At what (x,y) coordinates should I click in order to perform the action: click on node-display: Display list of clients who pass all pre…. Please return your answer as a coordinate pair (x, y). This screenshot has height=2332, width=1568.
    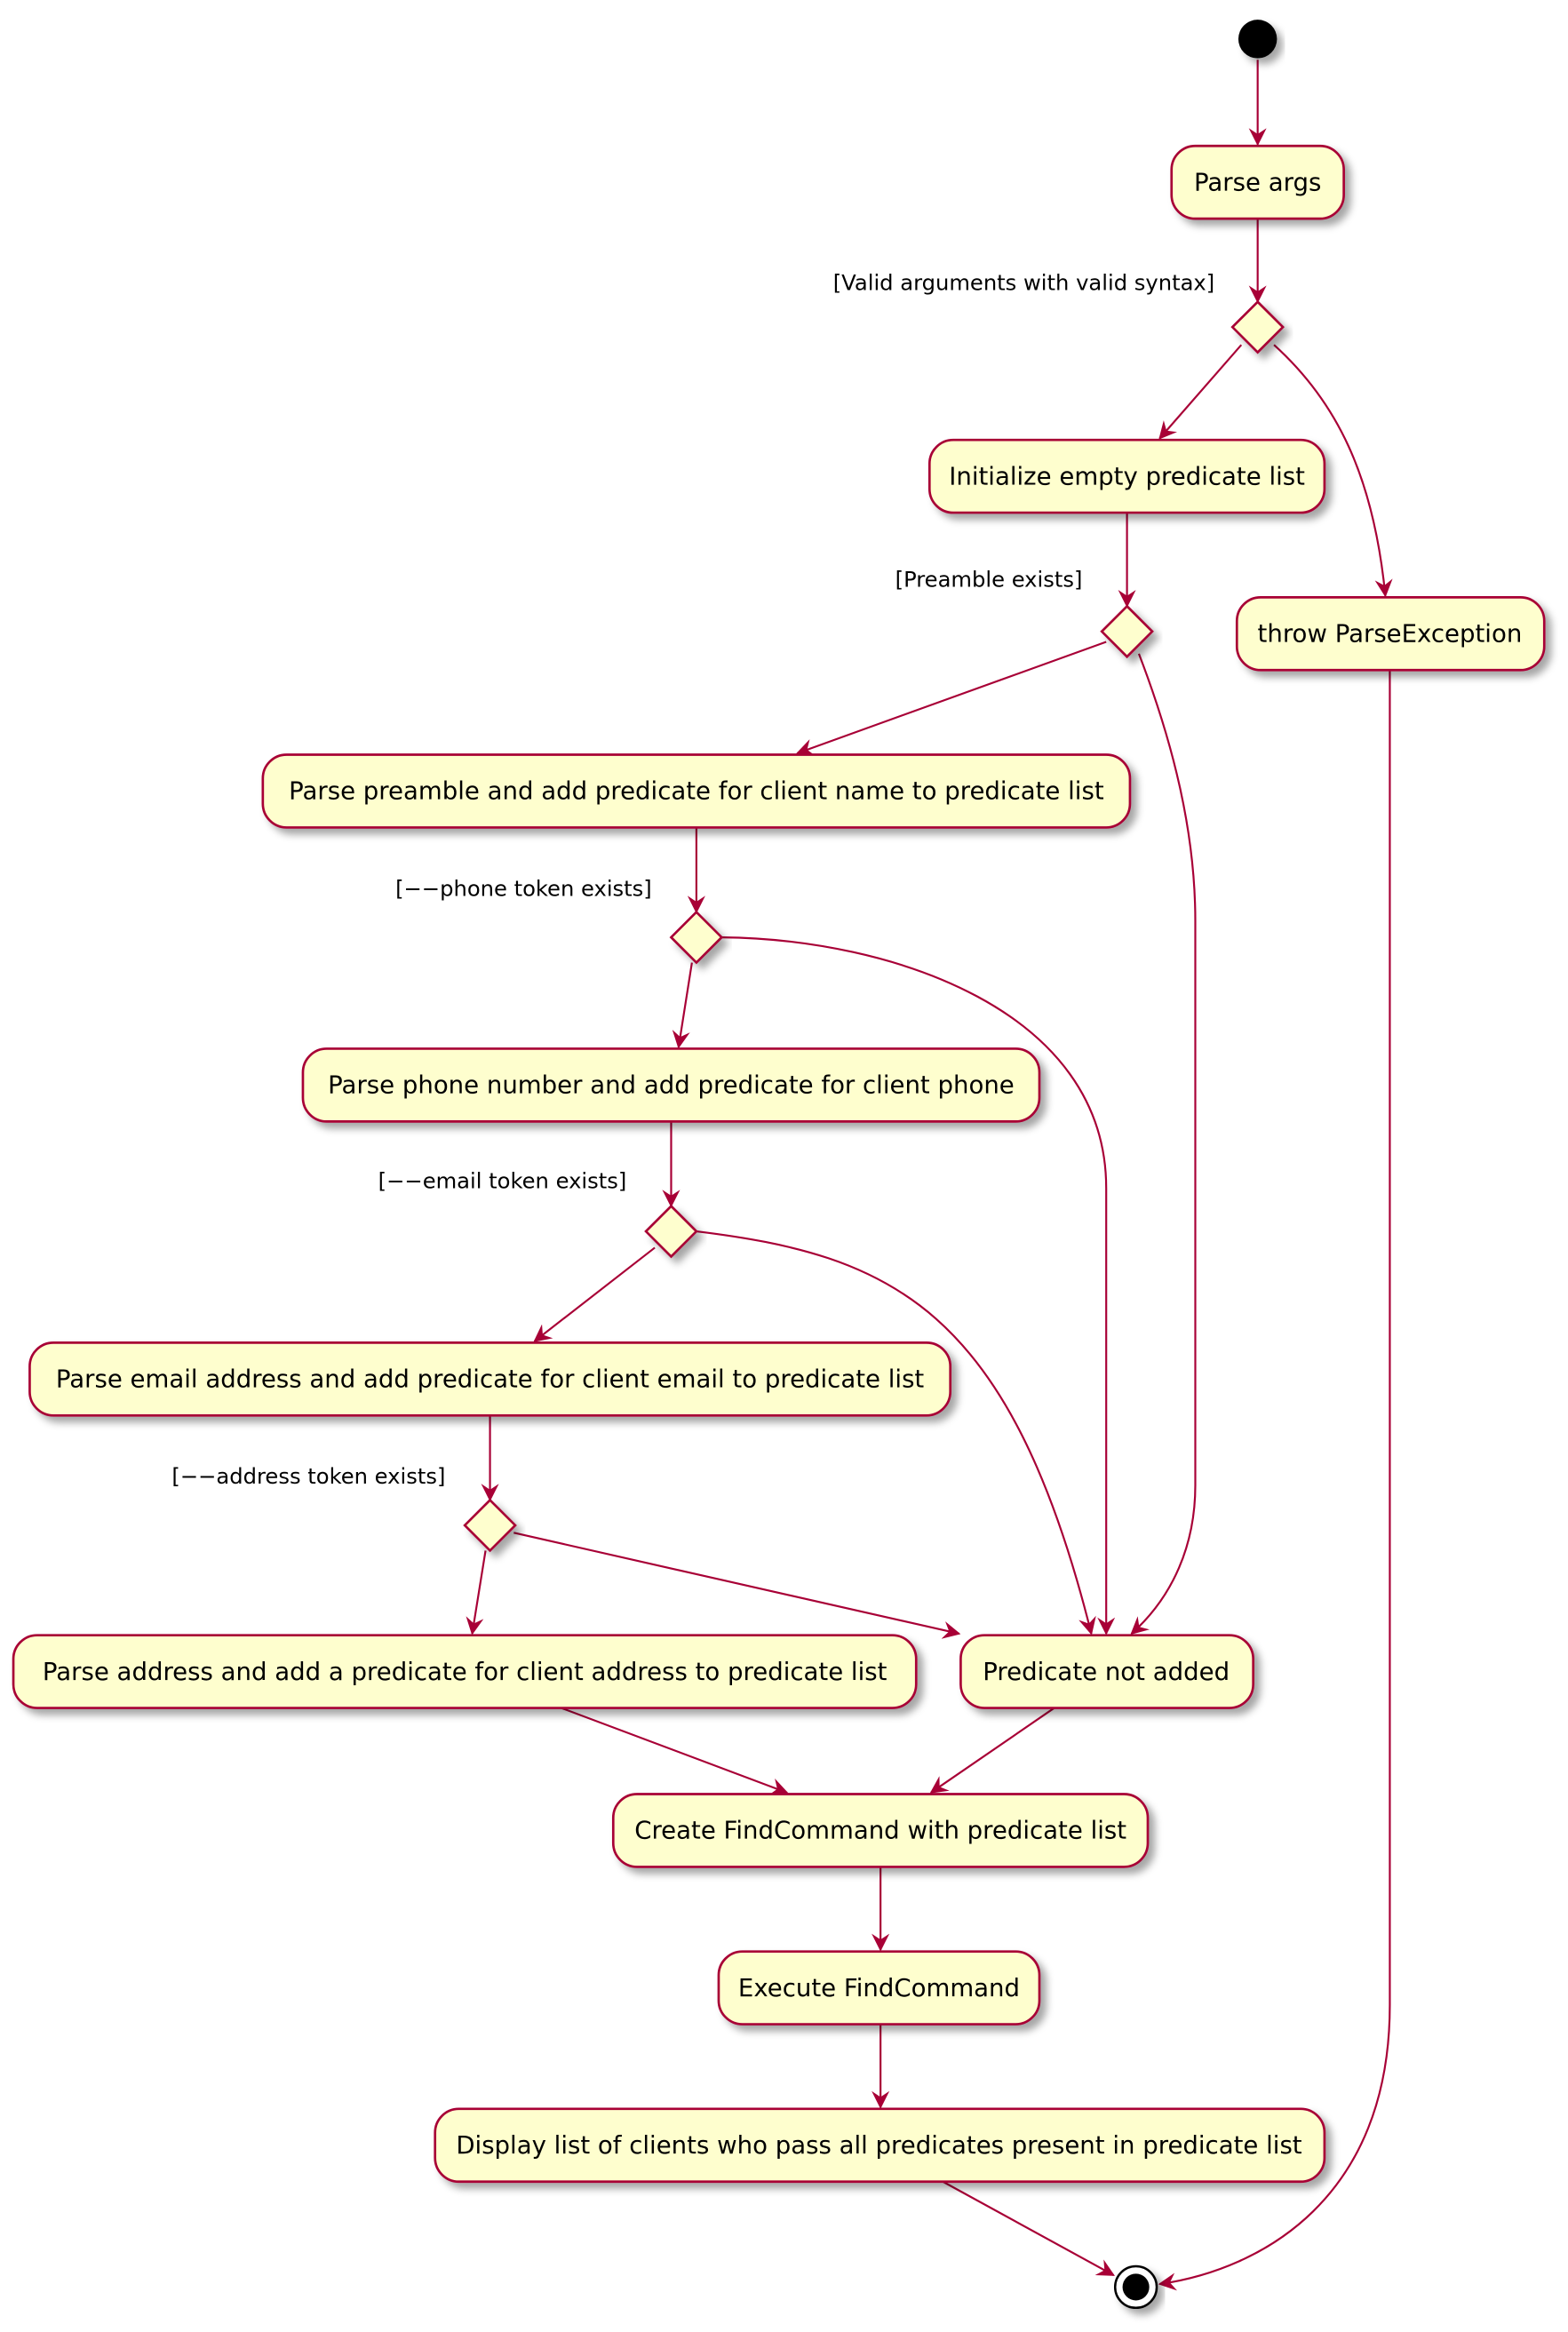
    Looking at the image, I should click on (880, 2145).